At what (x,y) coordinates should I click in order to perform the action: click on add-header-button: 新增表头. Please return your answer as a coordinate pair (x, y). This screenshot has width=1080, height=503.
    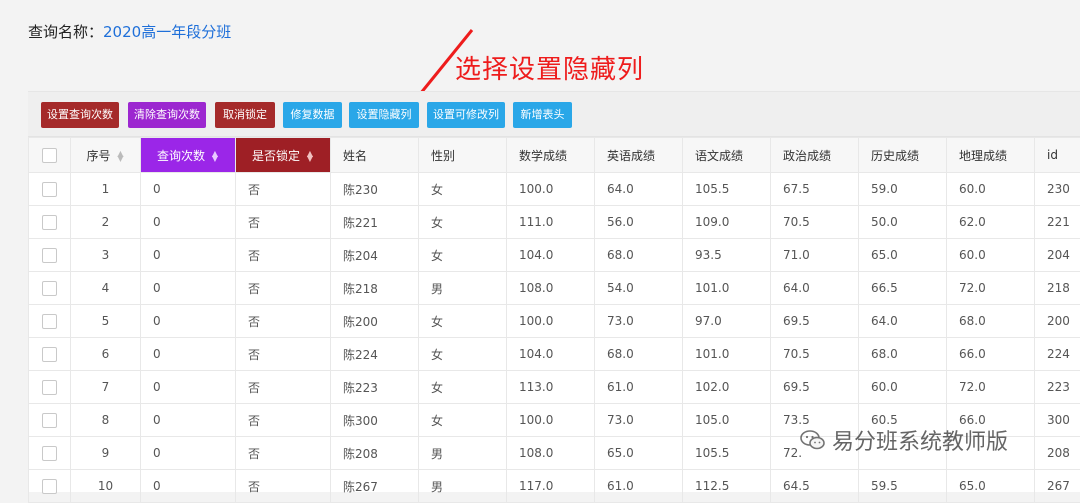
    Looking at the image, I should click on (542, 115).